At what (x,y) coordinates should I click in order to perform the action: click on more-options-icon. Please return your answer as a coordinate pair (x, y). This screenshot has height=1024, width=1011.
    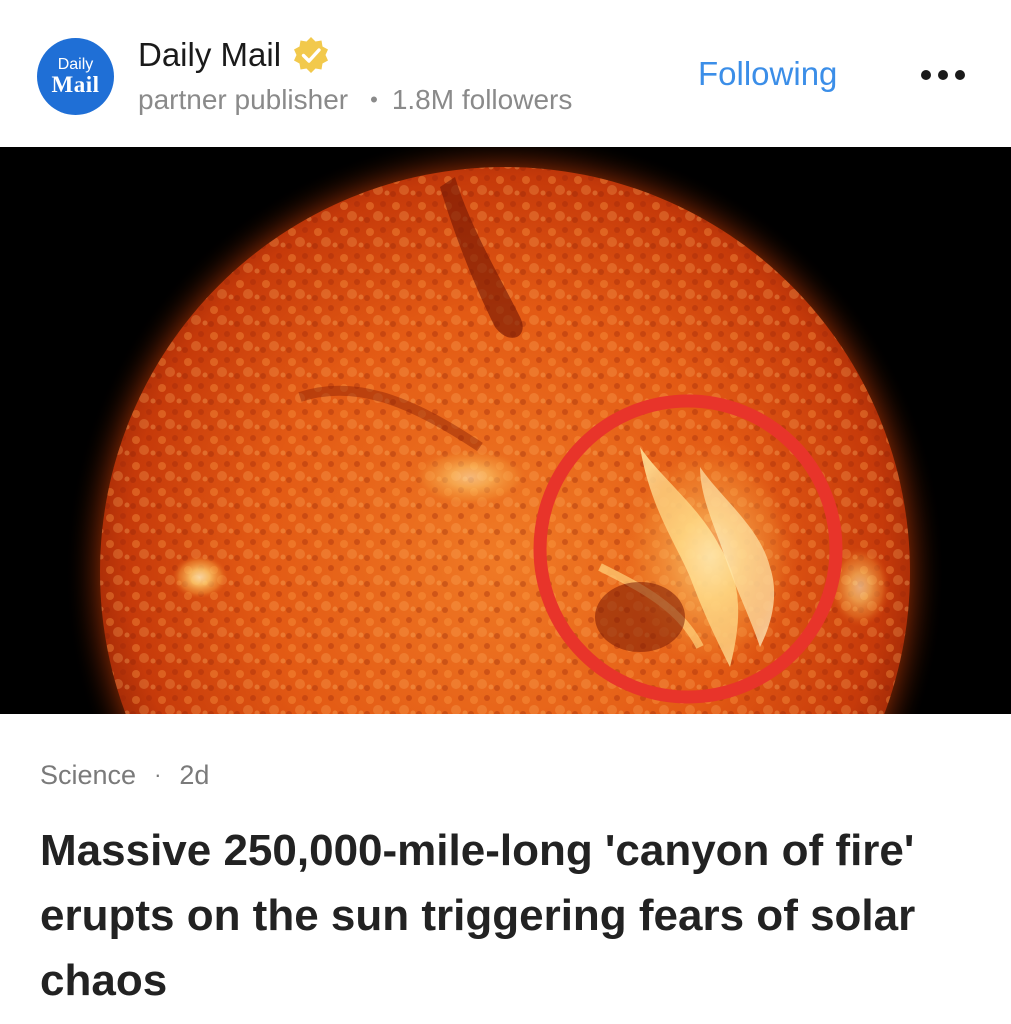
    Looking at the image, I should click on (943, 75).